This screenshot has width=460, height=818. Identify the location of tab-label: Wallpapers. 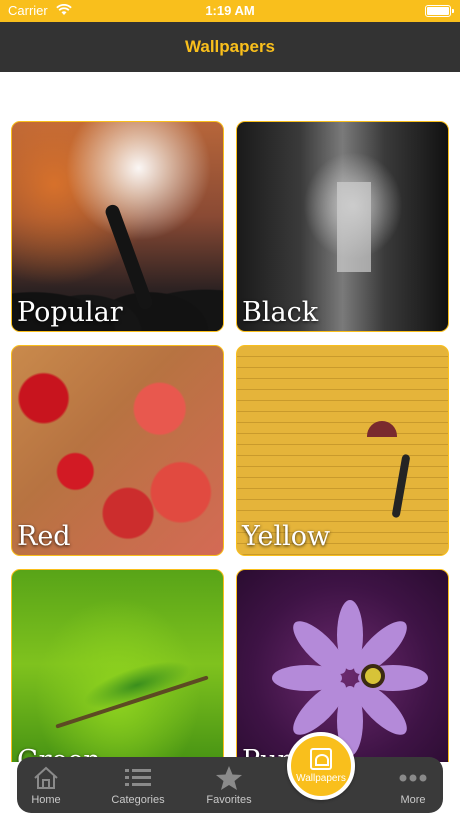
(321, 778).